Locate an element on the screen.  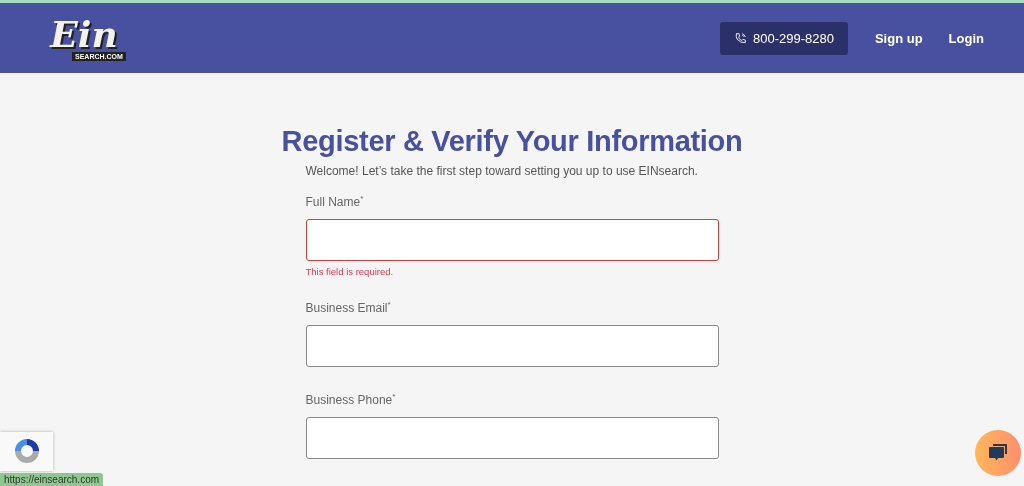
field-label: Business Email is located at coordinates (346, 308).